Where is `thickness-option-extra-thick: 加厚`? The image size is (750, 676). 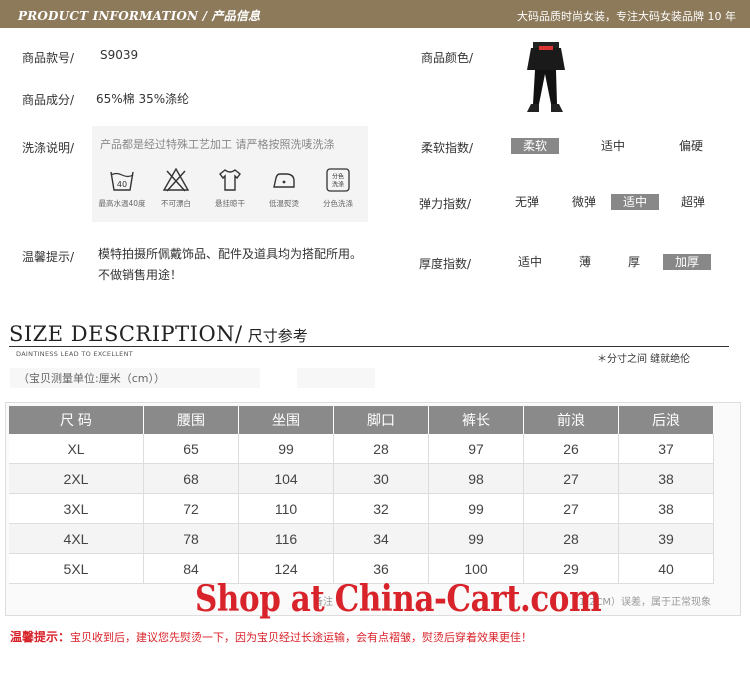
thickness-option-extra-thick: 加厚 is located at coordinates (687, 262).